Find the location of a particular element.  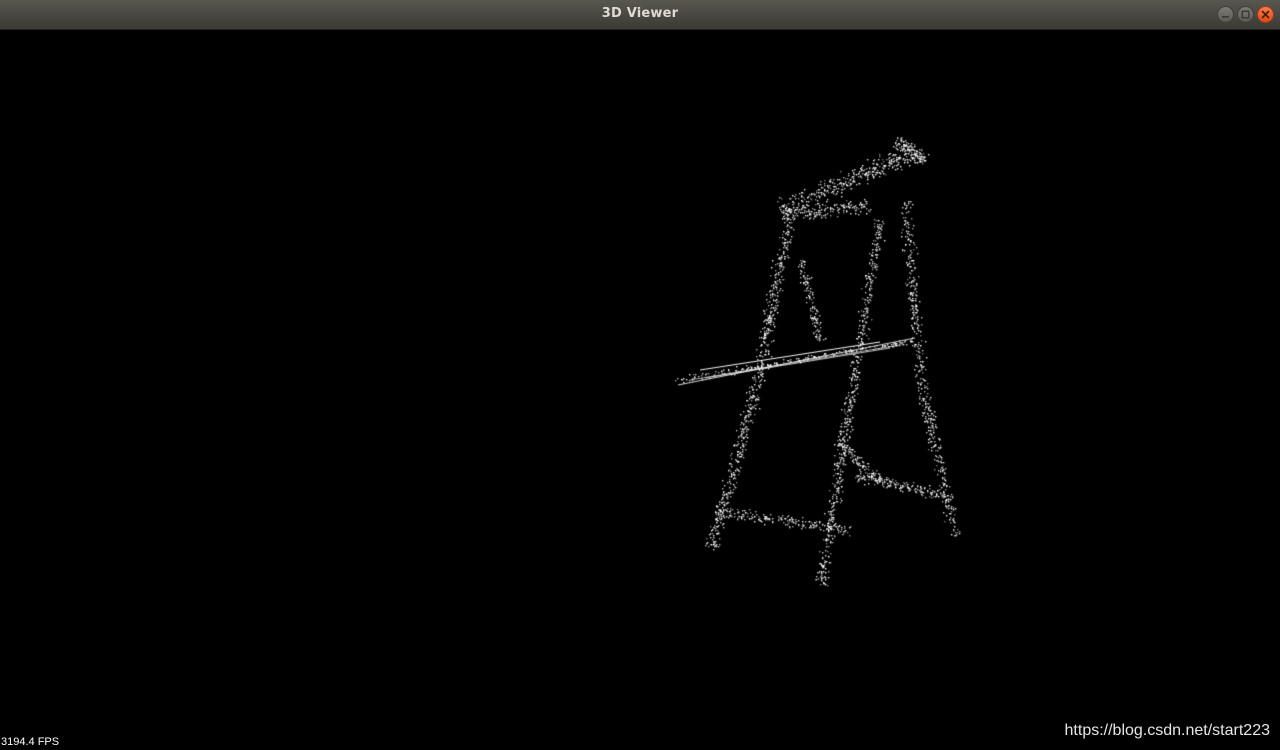

watermark-url: https://blog.csdn.net/start223 is located at coordinates (1167, 730).